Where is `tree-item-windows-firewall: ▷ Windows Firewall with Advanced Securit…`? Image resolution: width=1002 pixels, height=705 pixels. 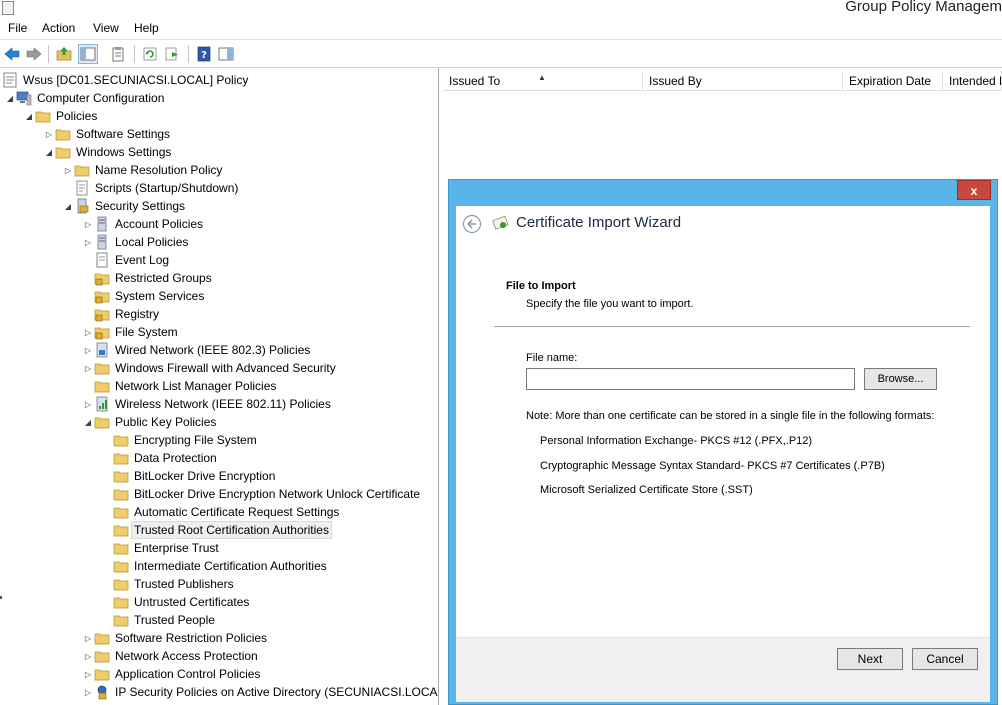
tree-item-windows-firewall: ▷ Windows Firewall with Advanced Securit… is located at coordinates (210, 368).